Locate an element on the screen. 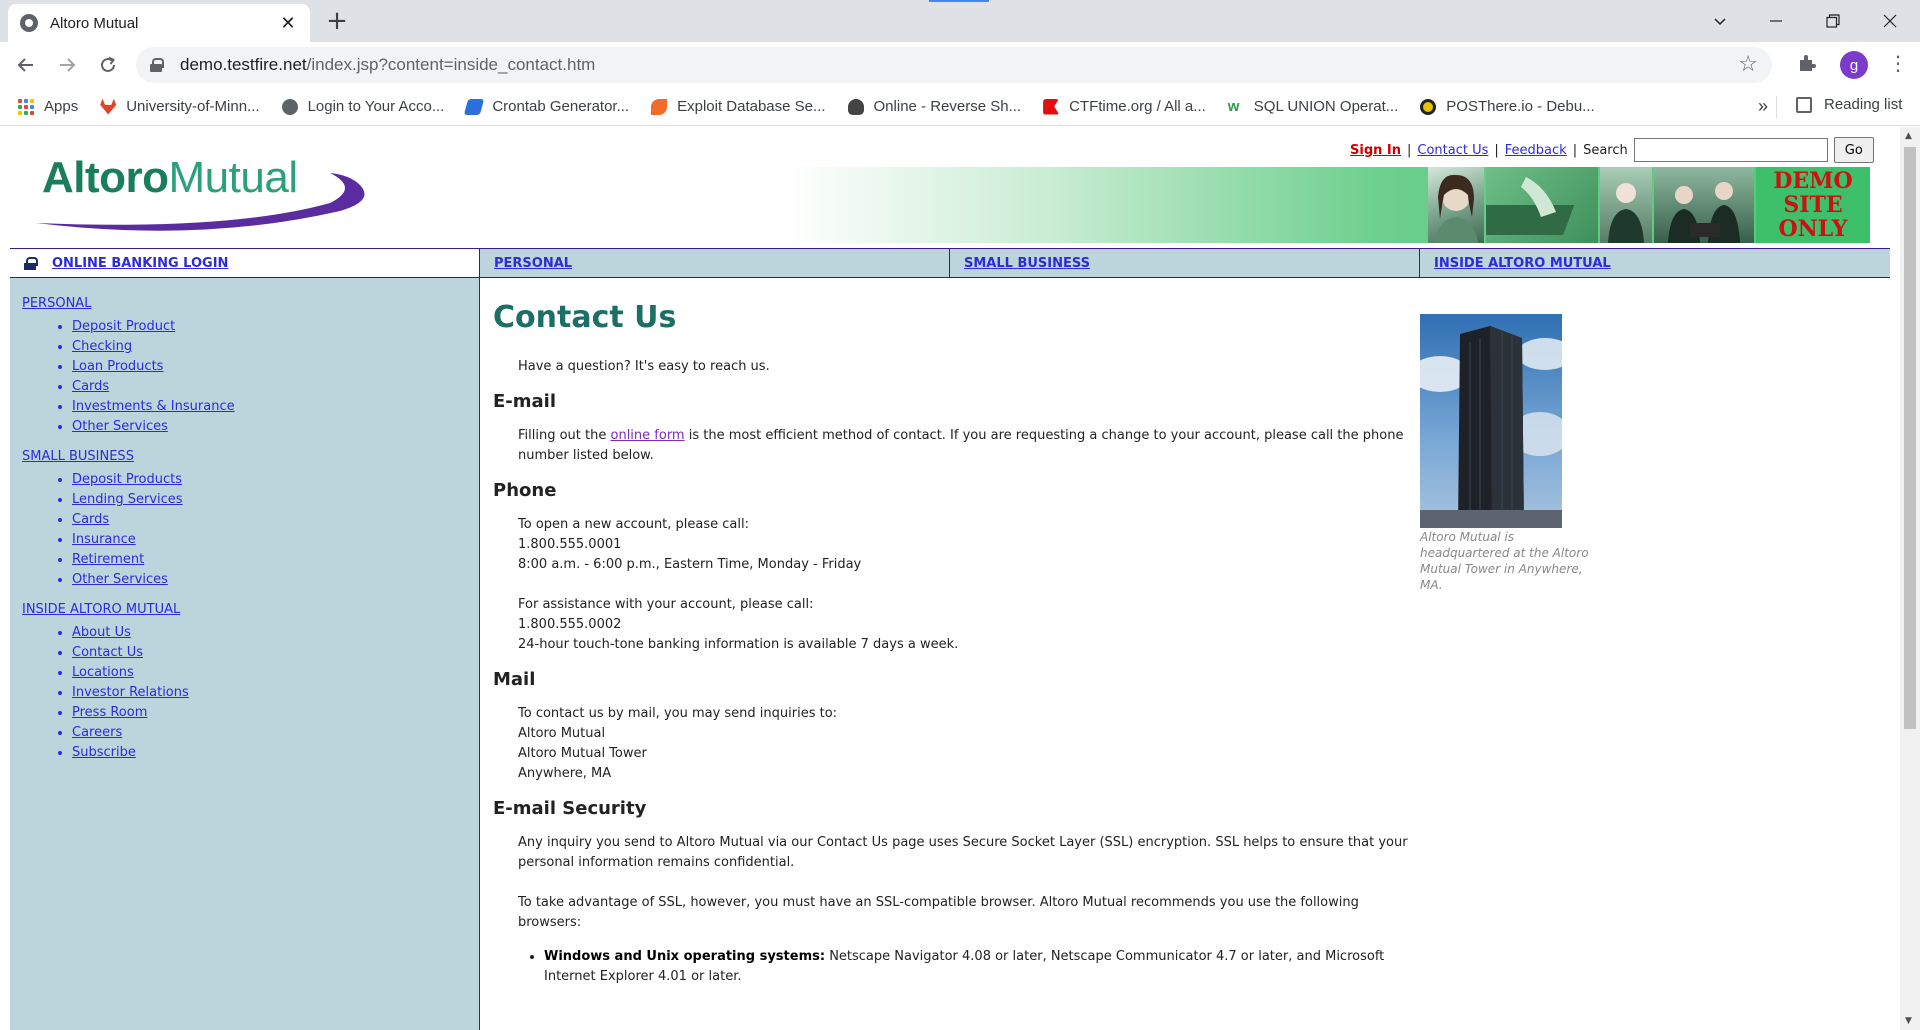 This screenshot has width=1920, height=1030. browser-tab-strip: Altoro Mutual ✕ + is located at coordinates (960, 21).